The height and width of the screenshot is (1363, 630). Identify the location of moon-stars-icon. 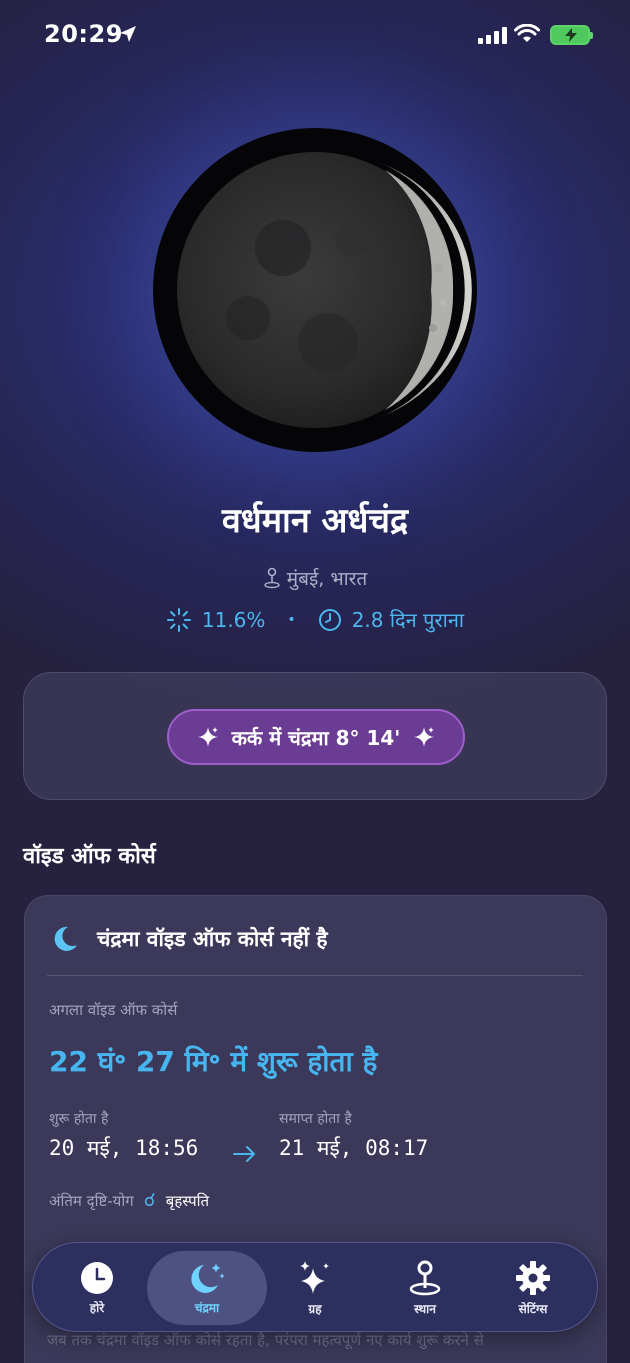
(208, 1277).